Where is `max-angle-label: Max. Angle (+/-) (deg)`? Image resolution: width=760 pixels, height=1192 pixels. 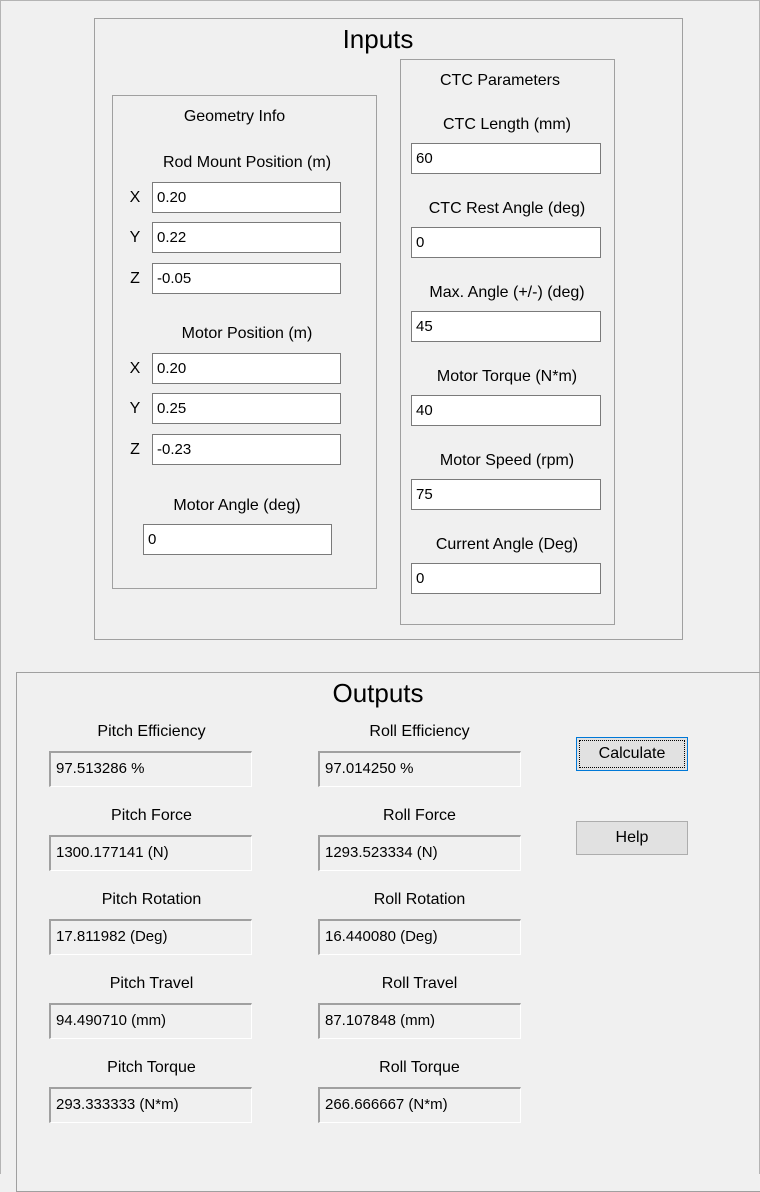 max-angle-label: Max. Angle (+/-) (deg) is located at coordinates (507, 292).